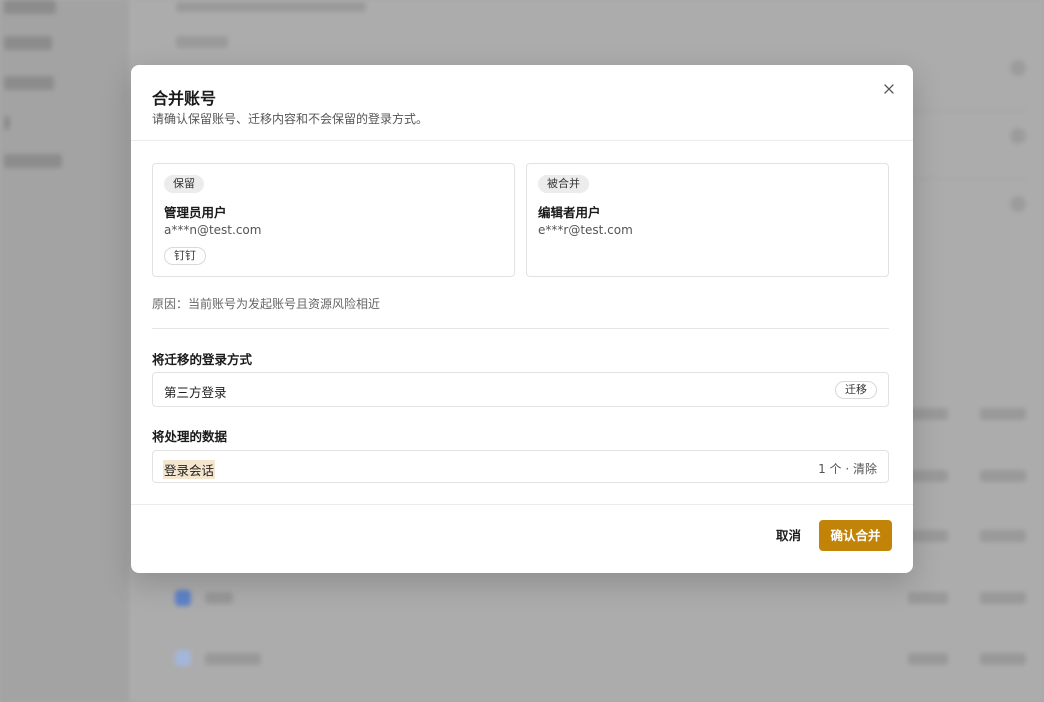 This screenshot has width=1044, height=702. What do you see at coordinates (202, 359) in the screenshot?
I see `migrate-section-title: 将迁移的登录方式` at bounding box center [202, 359].